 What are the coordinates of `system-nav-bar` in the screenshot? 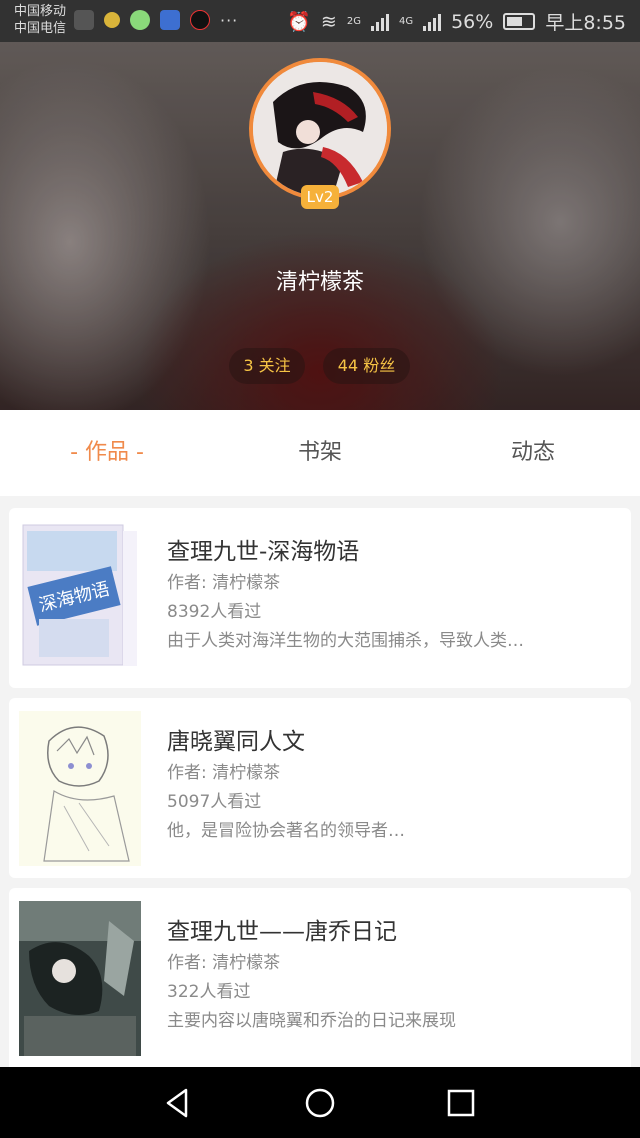 It's located at (320, 1102).